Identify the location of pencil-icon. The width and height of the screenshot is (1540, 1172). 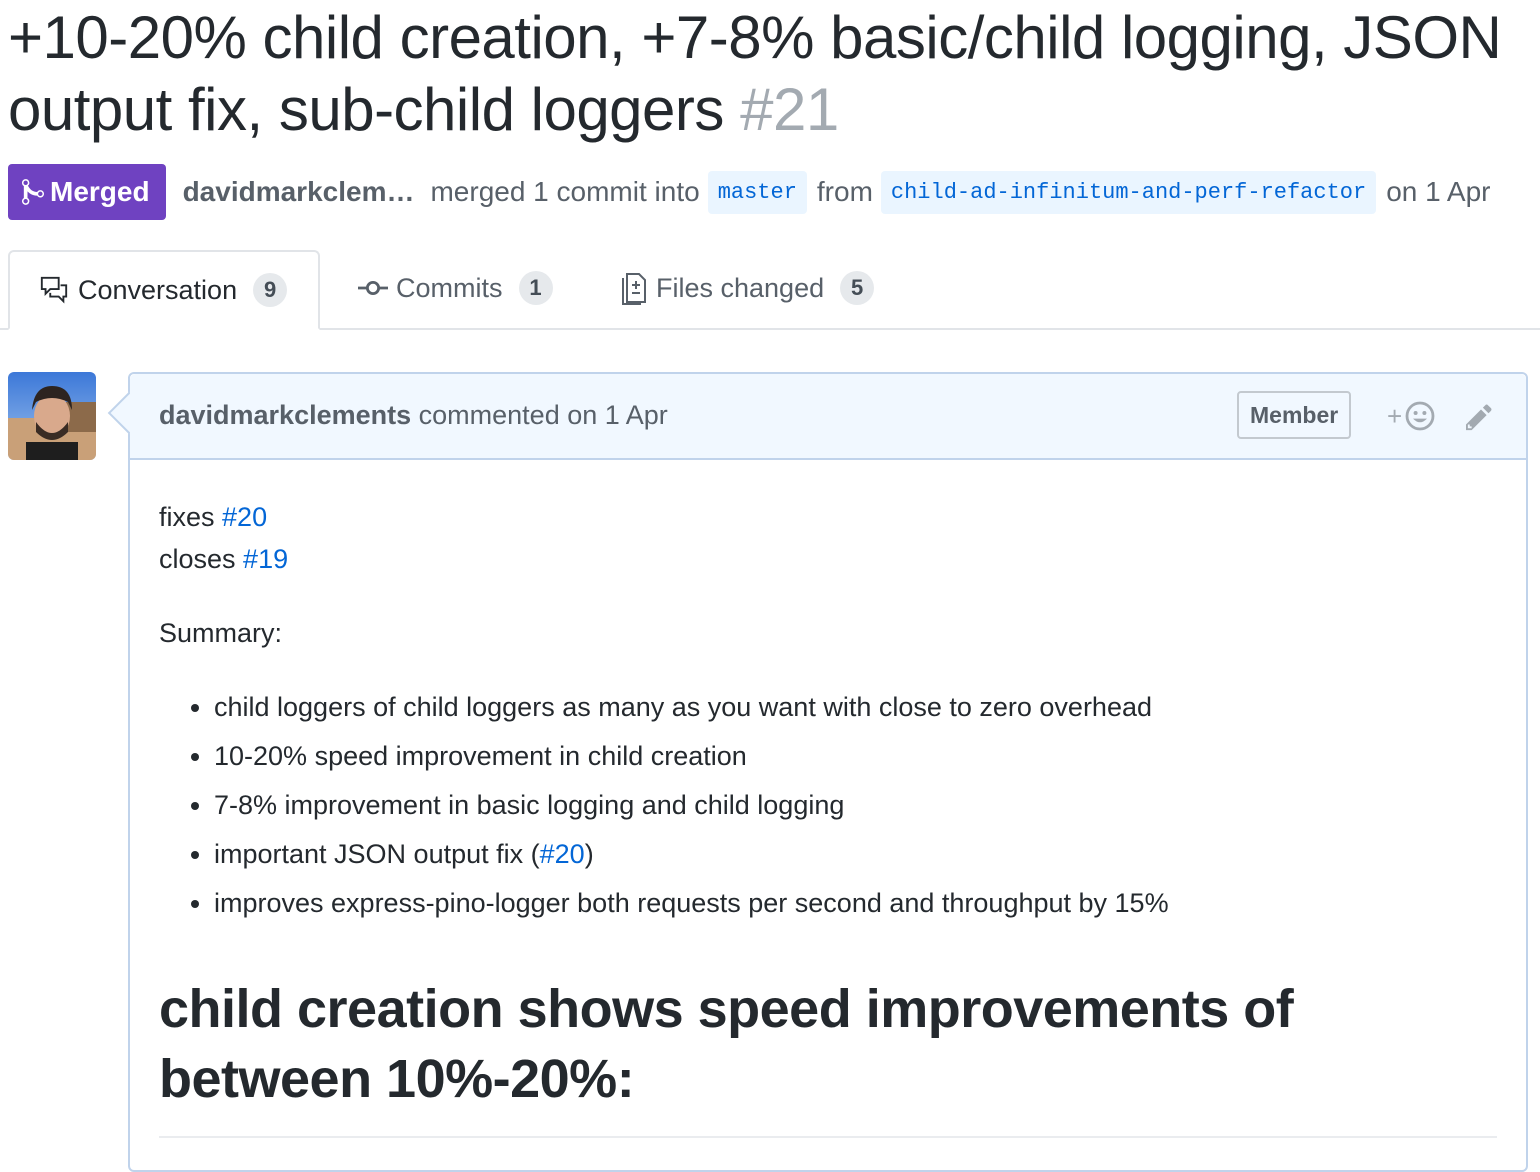
(1479, 417).